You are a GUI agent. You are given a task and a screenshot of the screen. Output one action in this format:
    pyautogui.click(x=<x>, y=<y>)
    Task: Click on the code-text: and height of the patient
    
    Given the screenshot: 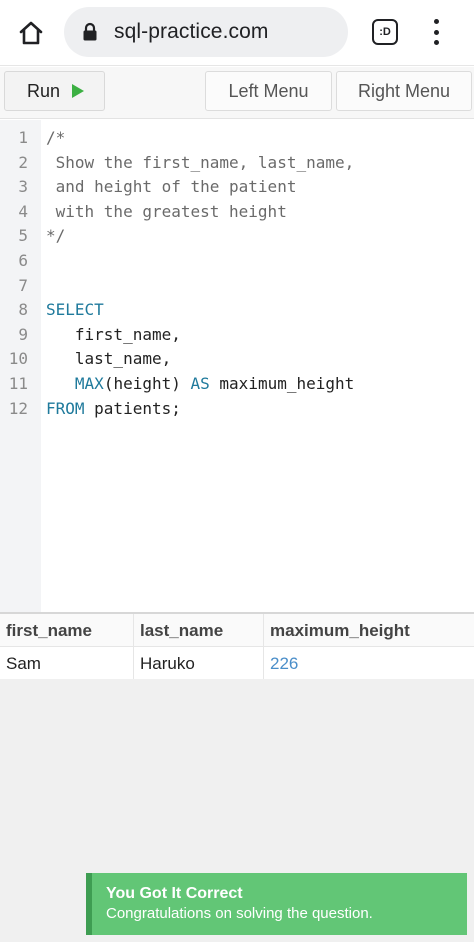 What is the action you would take?
    pyautogui.click(x=171, y=186)
    